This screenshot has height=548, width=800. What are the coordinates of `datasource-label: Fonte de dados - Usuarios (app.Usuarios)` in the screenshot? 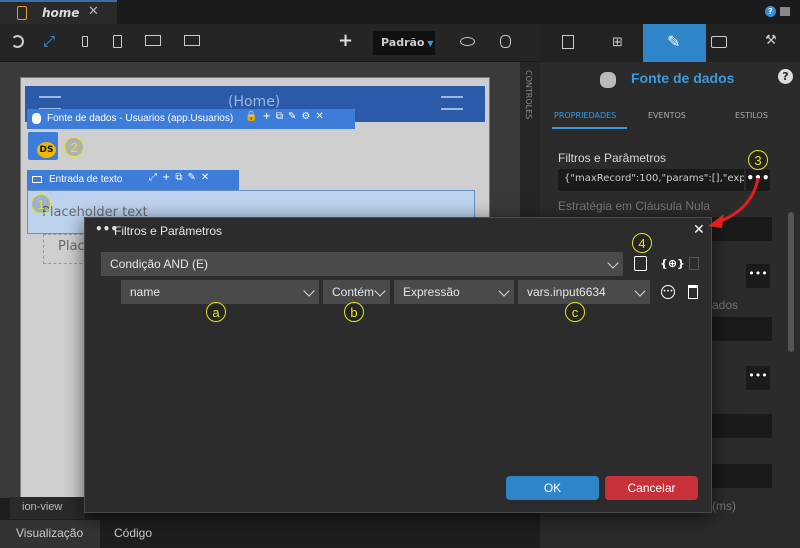 It's located at (140, 118).